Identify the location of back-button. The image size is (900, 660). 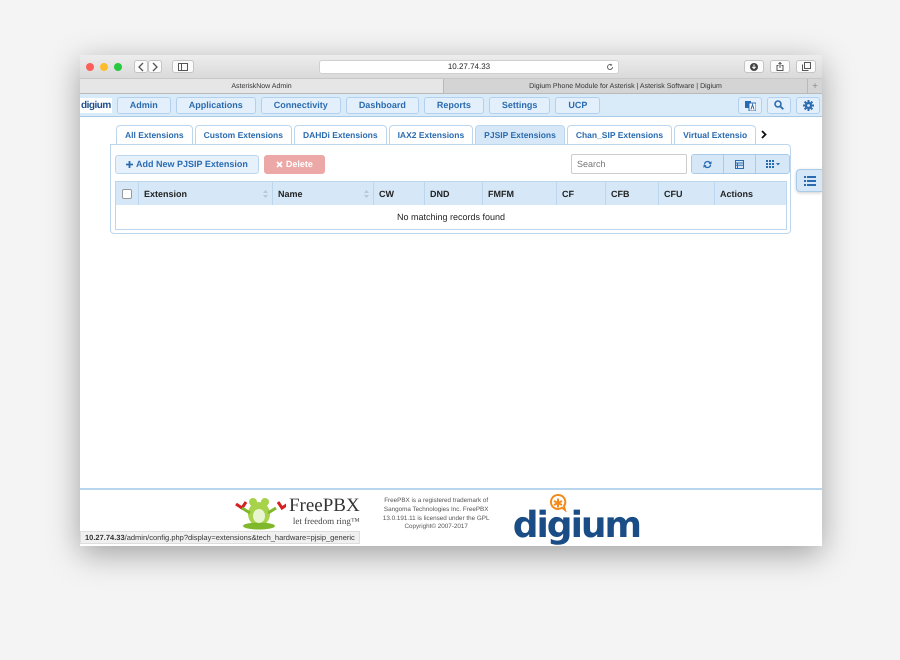
(141, 66).